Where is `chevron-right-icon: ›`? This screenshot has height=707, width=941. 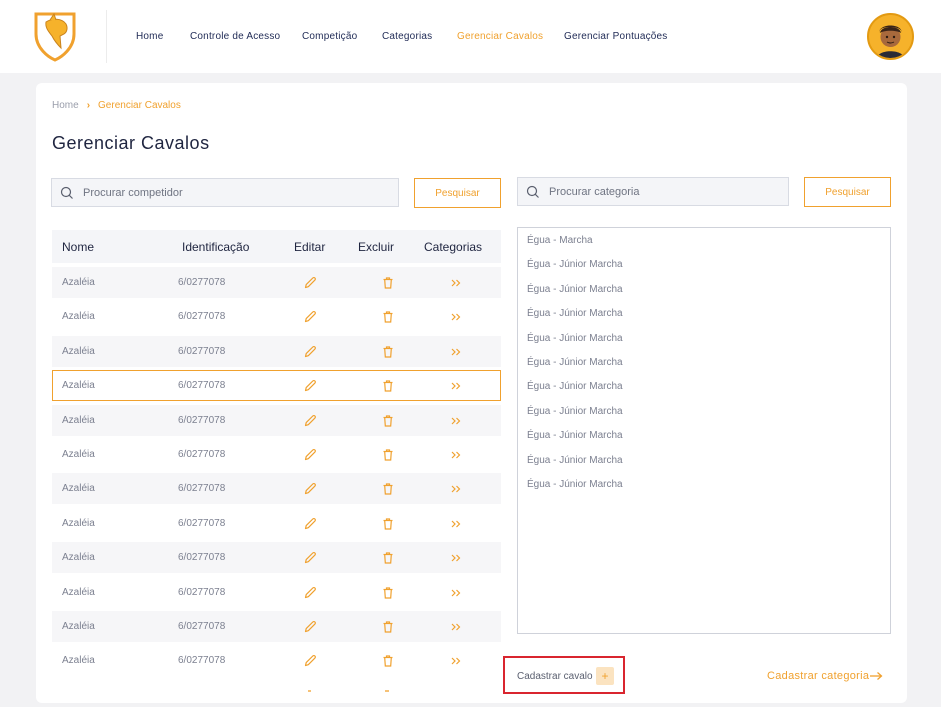 chevron-right-icon: › is located at coordinates (88, 105).